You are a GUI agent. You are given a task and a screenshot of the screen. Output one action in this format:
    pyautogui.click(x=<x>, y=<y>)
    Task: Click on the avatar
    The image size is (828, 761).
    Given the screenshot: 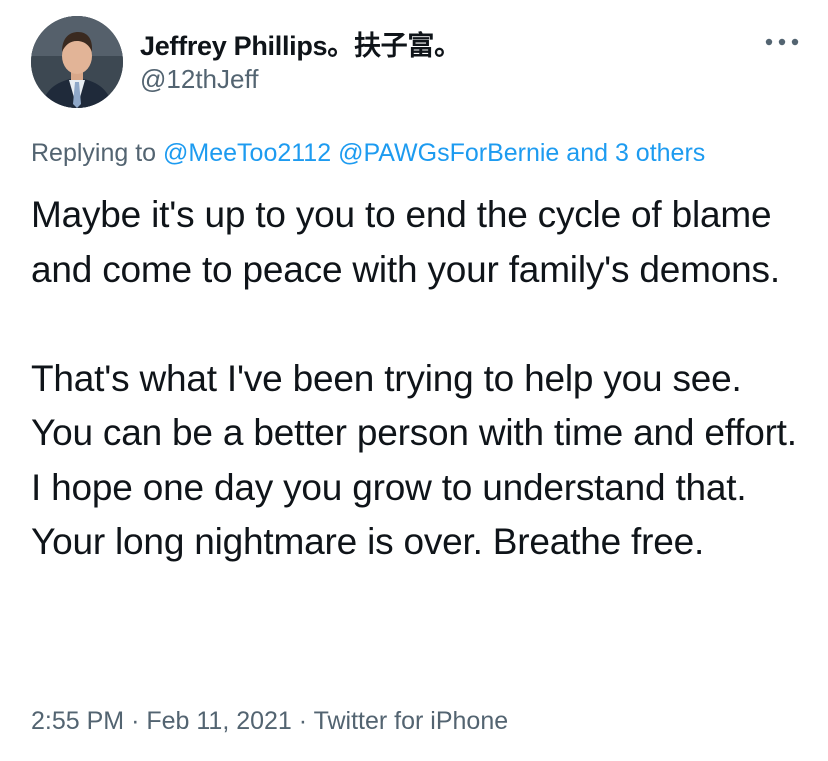 What is the action you would take?
    pyautogui.click(x=77, y=62)
    